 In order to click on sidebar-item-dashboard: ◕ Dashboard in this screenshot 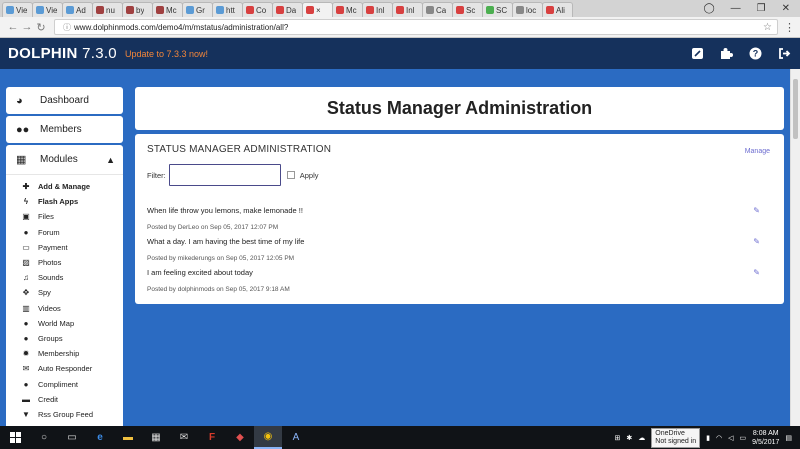, I will do `click(64, 100)`.